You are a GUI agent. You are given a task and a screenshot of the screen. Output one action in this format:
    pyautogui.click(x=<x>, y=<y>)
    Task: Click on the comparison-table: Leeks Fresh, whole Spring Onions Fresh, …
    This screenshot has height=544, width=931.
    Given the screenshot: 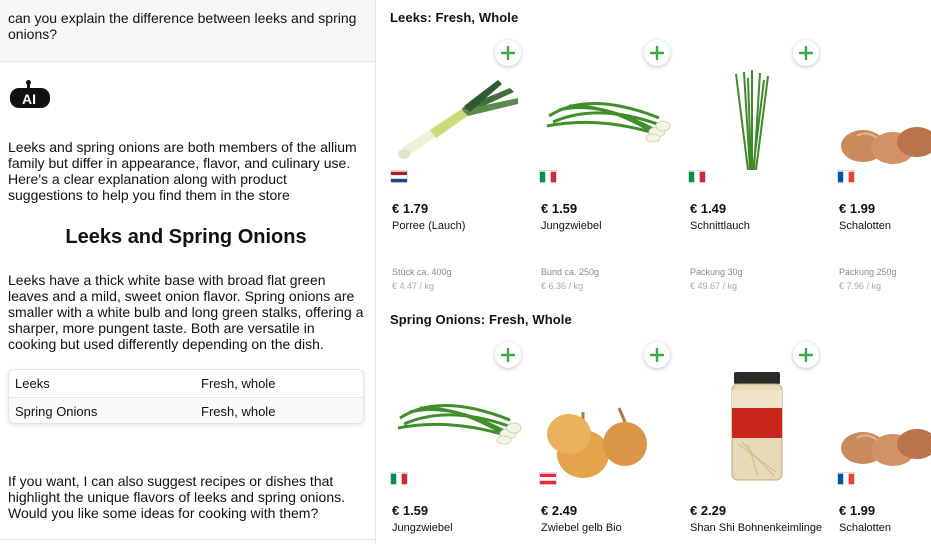 What is the action you would take?
    pyautogui.click(x=186, y=396)
    